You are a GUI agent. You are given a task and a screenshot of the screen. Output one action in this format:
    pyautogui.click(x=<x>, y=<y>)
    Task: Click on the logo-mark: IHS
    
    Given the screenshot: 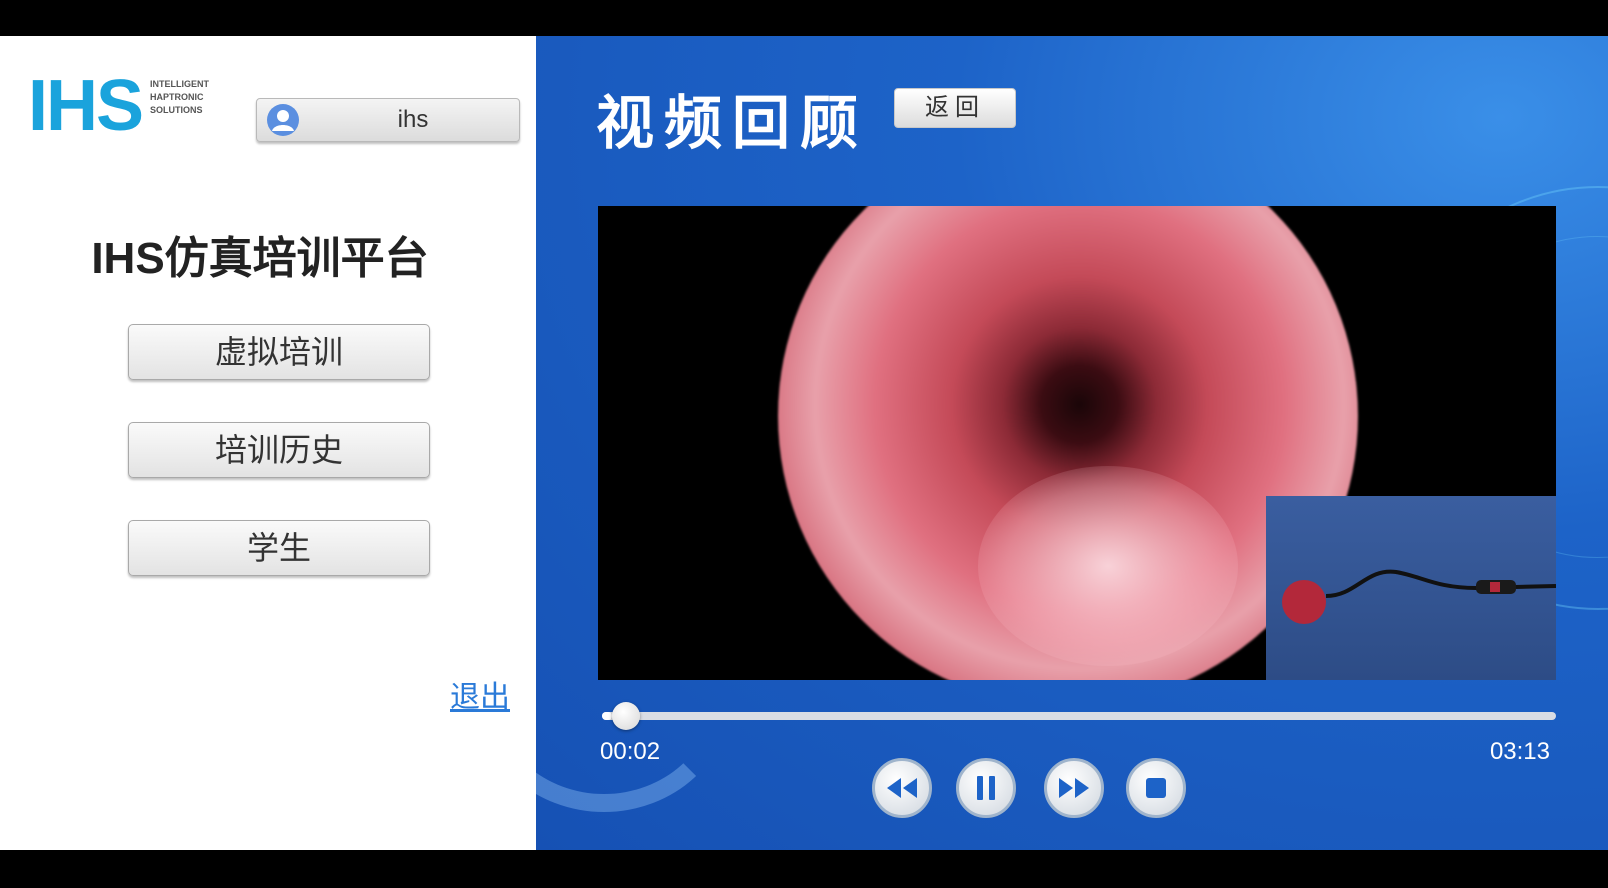 What is the action you would take?
    pyautogui.click(x=86, y=106)
    